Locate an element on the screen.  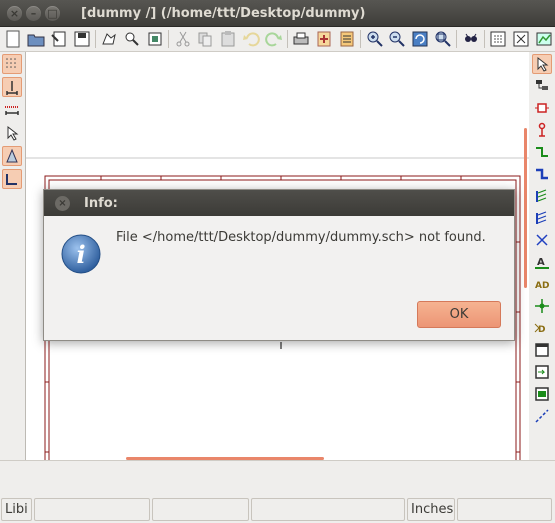
close-window-button: × is located at coordinates (14, 13).